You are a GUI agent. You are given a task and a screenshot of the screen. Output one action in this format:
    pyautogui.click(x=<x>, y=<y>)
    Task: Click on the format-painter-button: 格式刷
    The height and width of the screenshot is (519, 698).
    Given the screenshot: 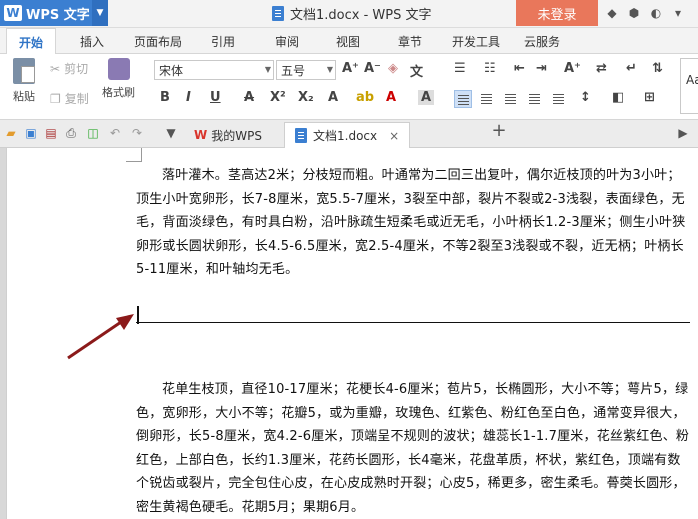 What is the action you would take?
    pyautogui.click(x=118, y=79)
    